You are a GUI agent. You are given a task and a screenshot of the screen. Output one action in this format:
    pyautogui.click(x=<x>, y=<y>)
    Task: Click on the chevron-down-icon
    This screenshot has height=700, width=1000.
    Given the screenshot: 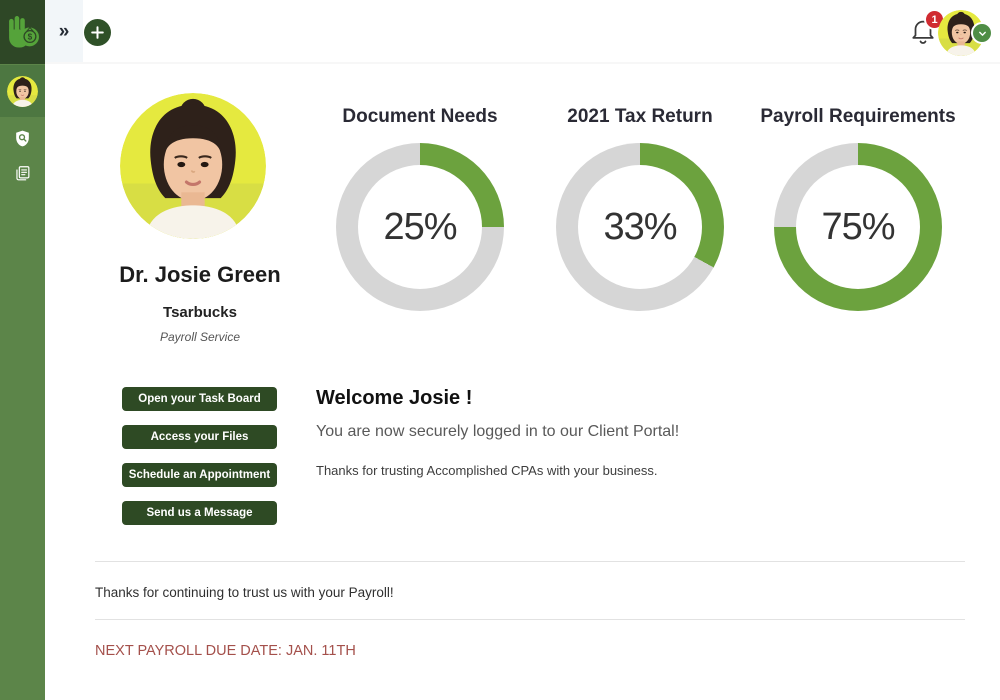 What is the action you would take?
    pyautogui.click(x=982, y=33)
    